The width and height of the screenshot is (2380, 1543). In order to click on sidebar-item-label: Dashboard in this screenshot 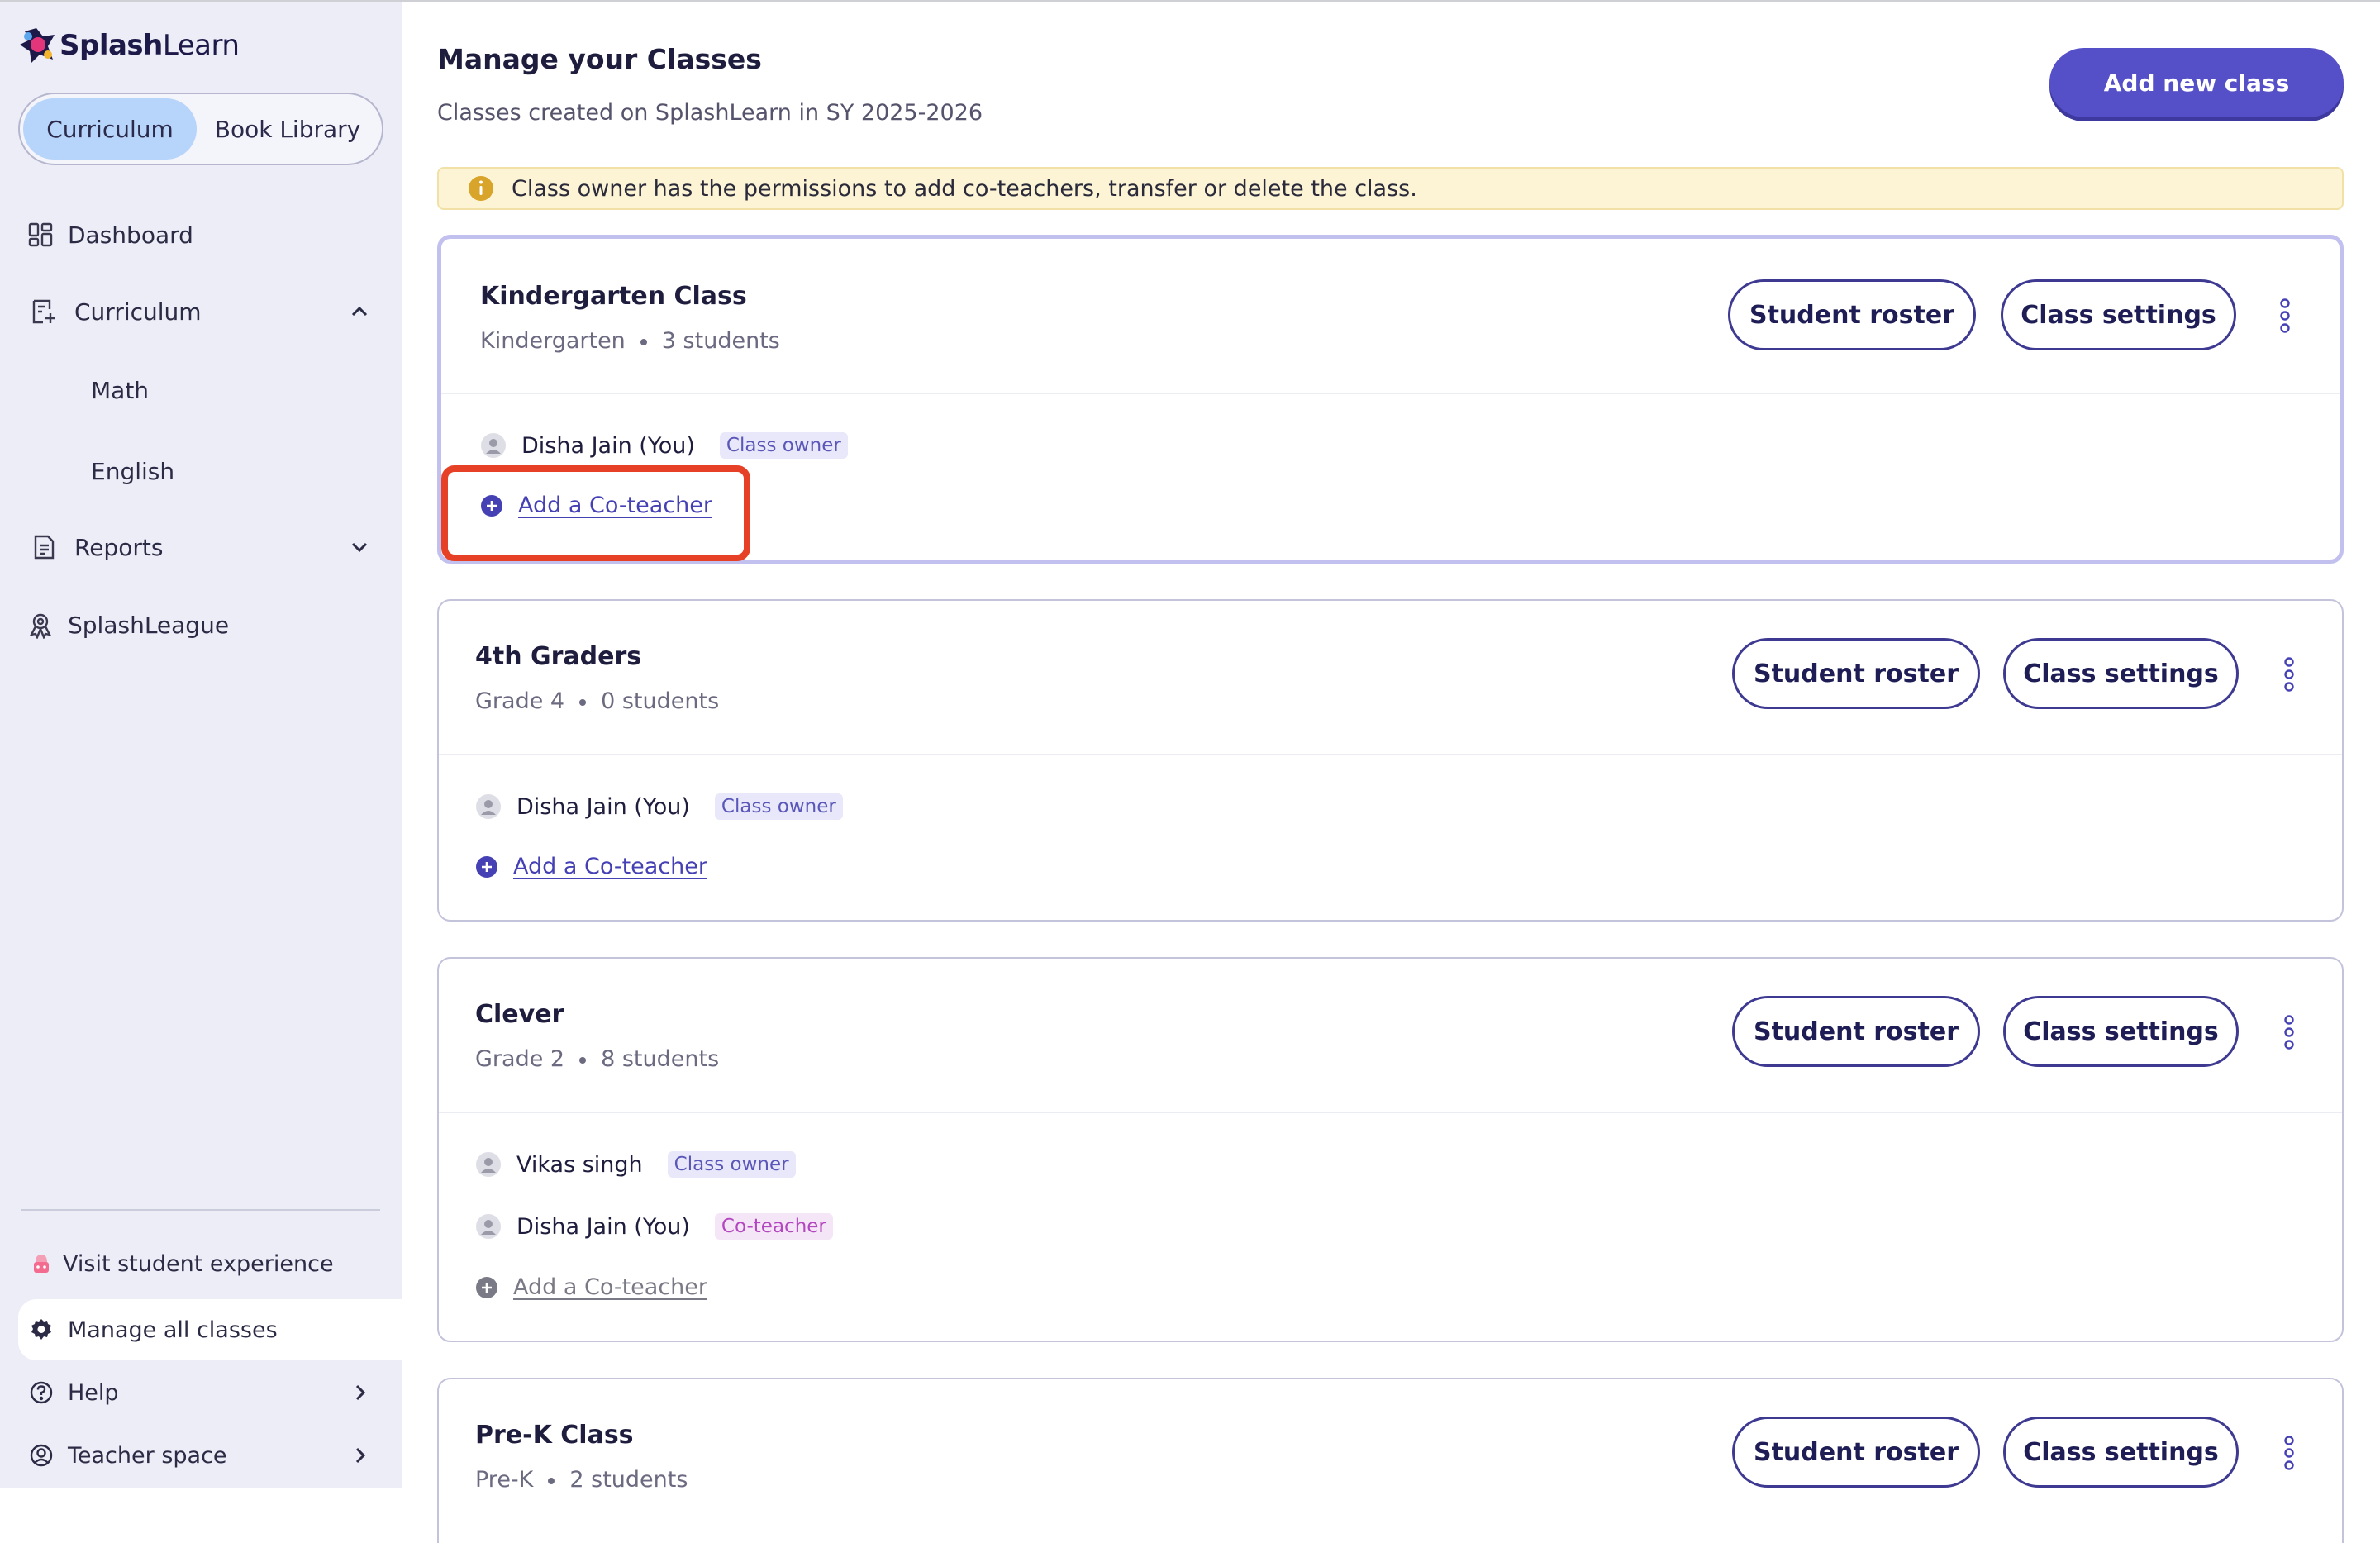, I will do `click(130, 235)`.